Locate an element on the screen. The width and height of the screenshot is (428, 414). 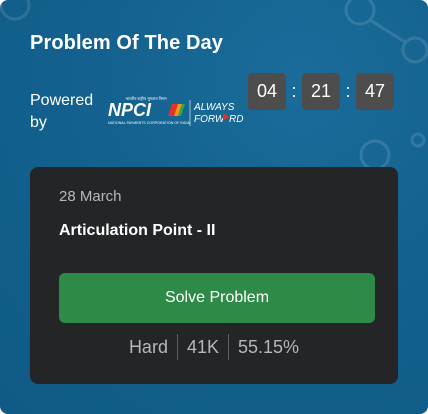
svg-text: FORW is located at coordinates (210, 119).